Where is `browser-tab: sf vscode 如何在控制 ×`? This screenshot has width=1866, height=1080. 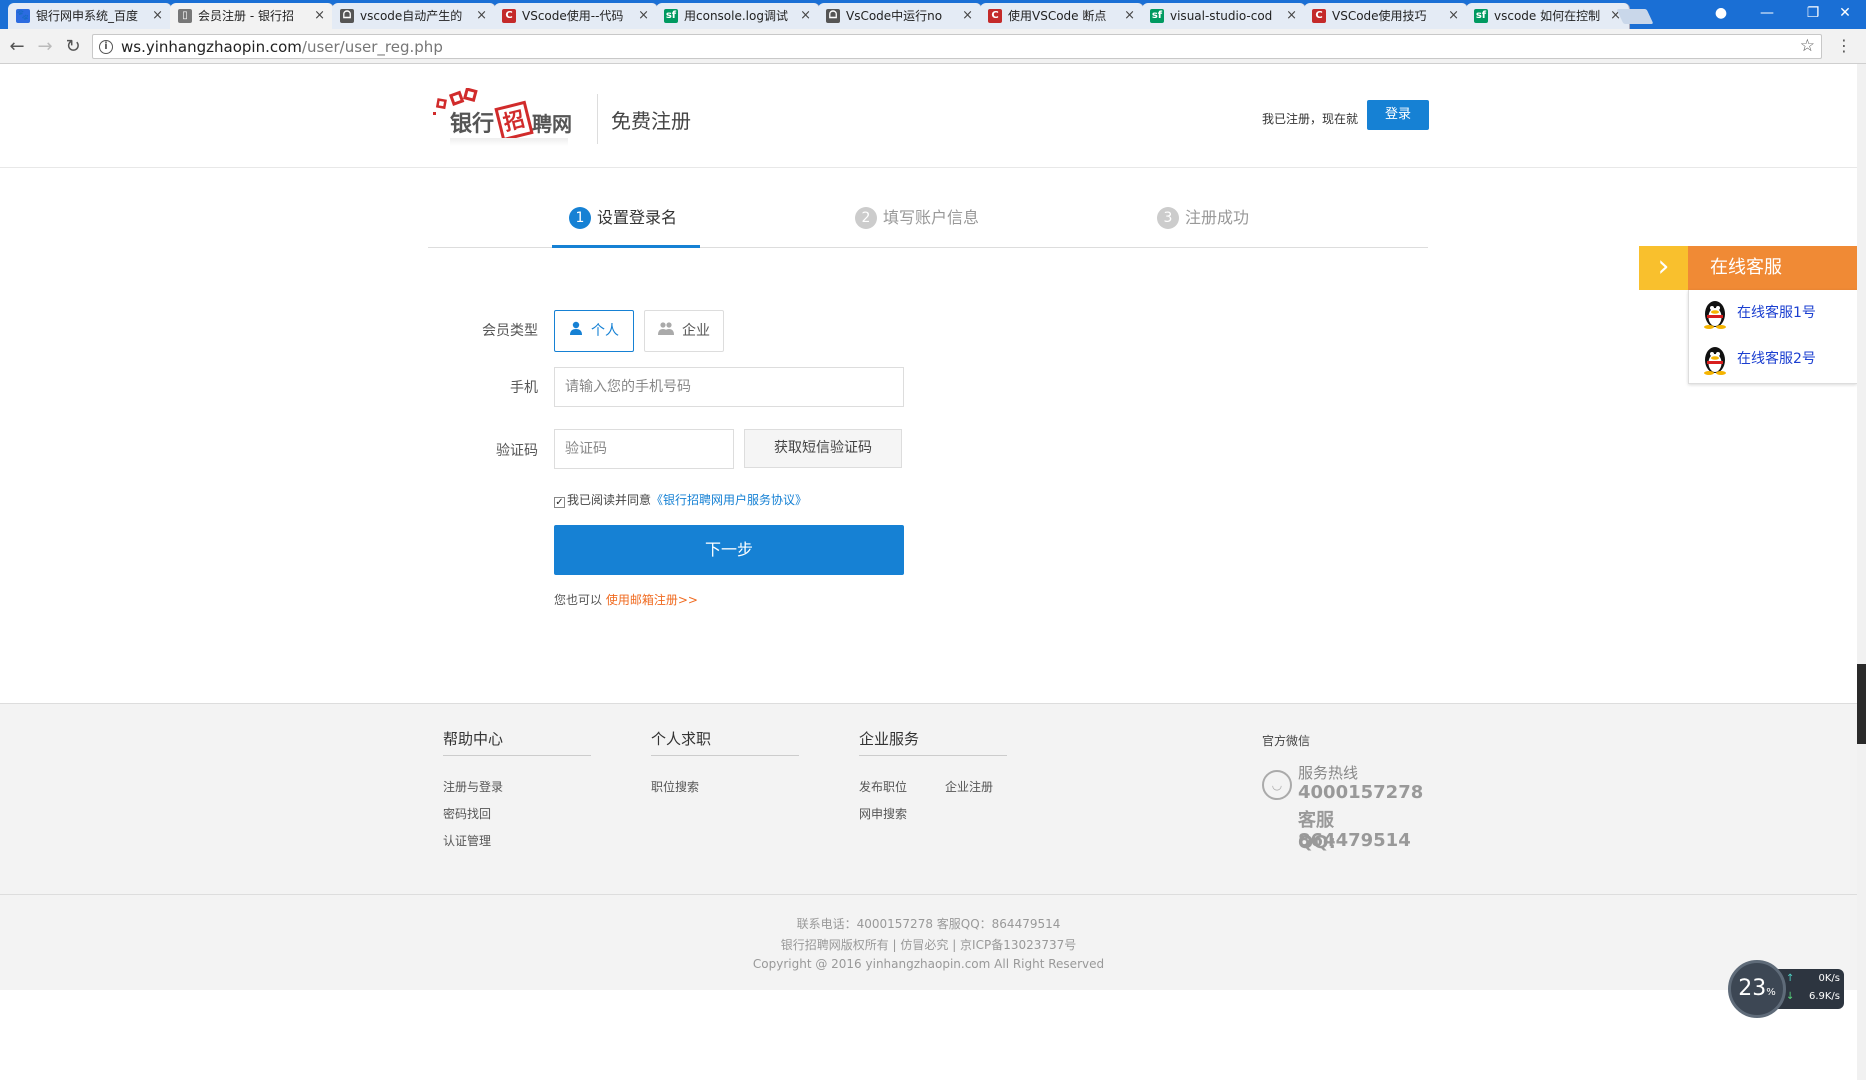 browser-tab: sf vscode 如何在控制 × is located at coordinates (1548, 16).